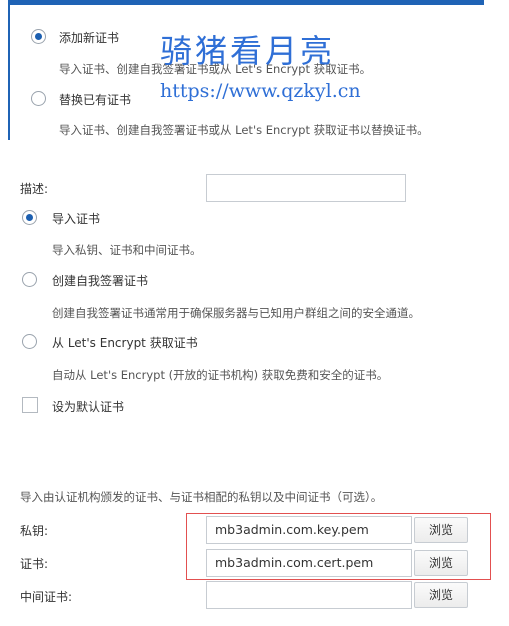 This screenshot has width=509, height=626. Describe the element at coordinates (34, 531) in the screenshot. I see `private-key-label: 私钥:` at that location.